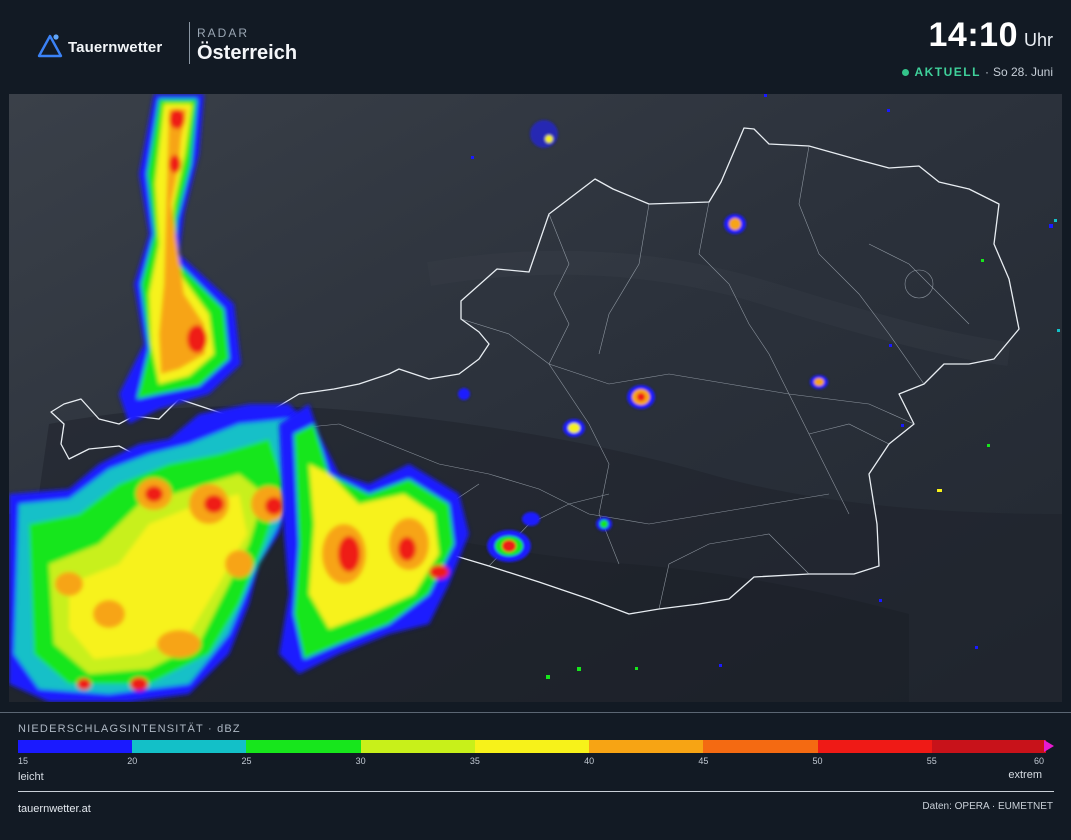 The image size is (1071, 840). What do you see at coordinates (987, 806) in the screenshot?
I see `footer-data-source: Daten: OPERA · EUMETNET` at bounding box center [987, 806].